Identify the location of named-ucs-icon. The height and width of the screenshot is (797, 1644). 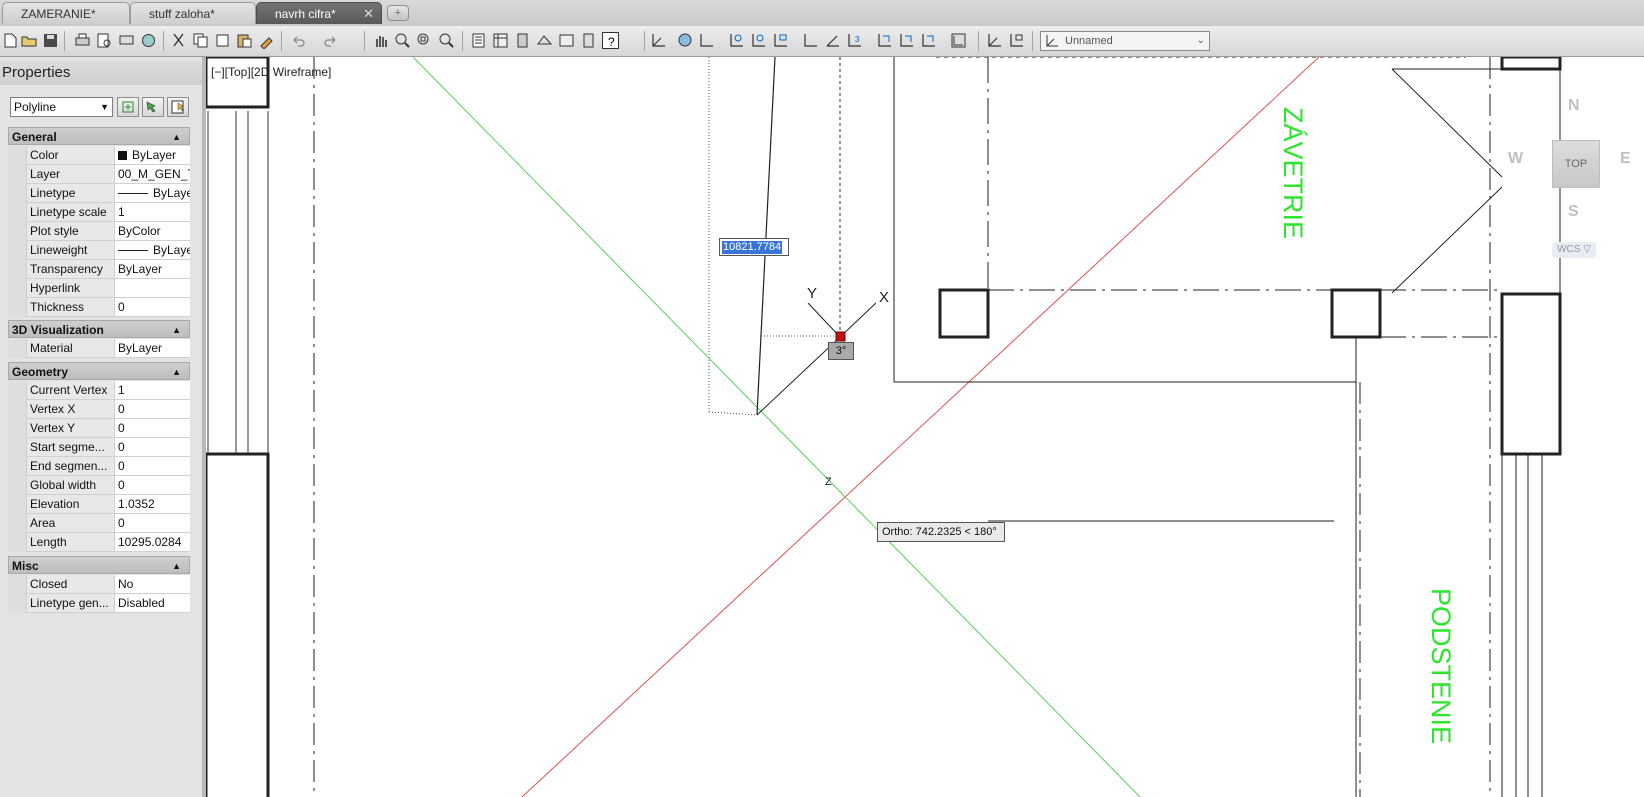
(994, 40).